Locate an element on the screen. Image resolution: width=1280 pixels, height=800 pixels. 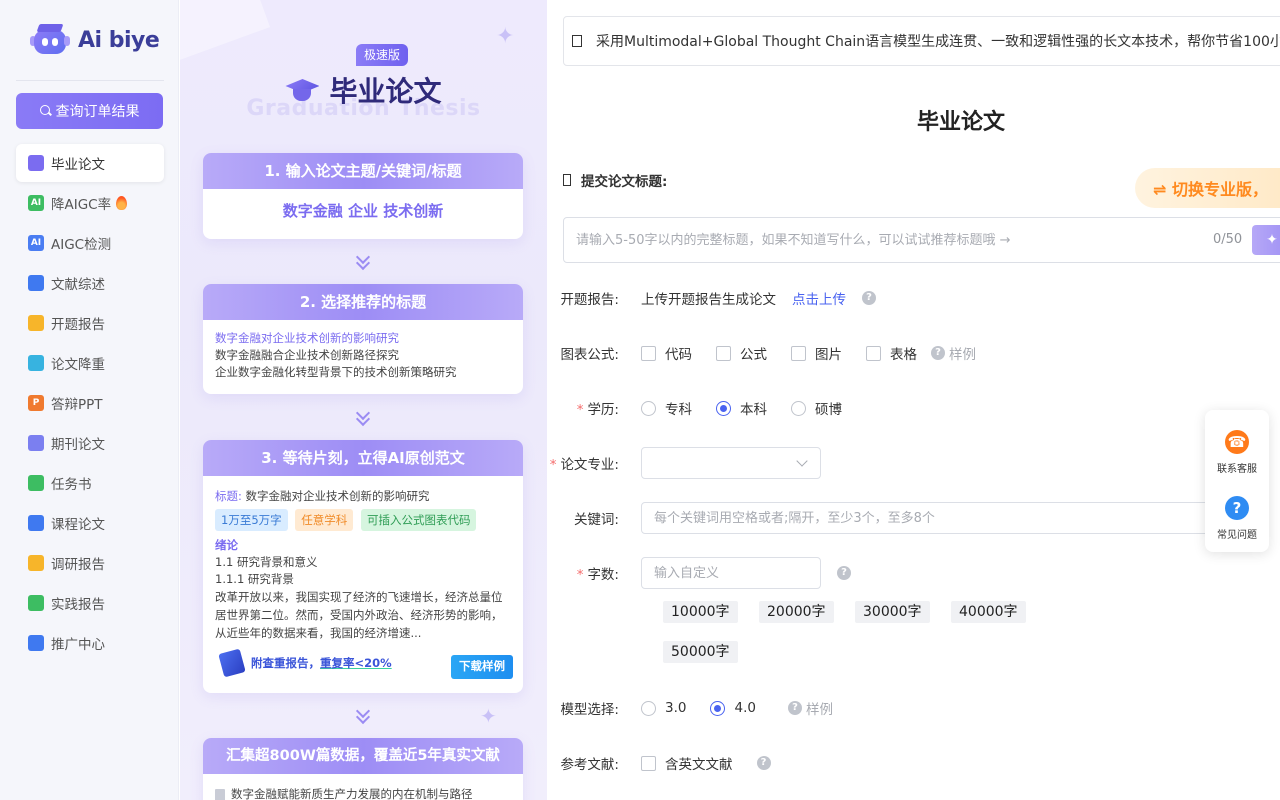
sidebar-item: 任务书 is located at coordinates (90, 483).